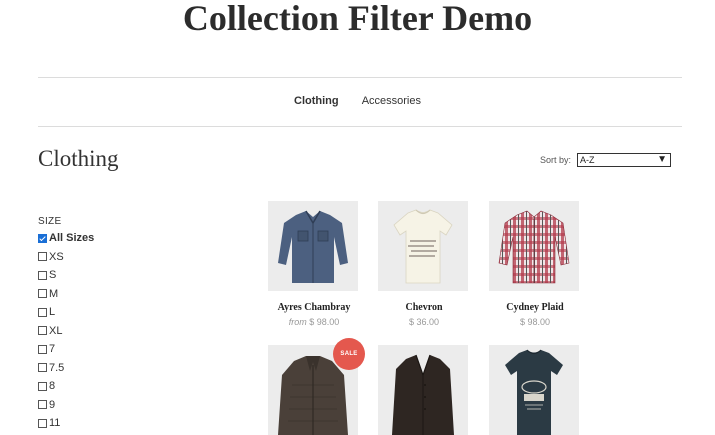  What do you see at coordinates (66, 294) in the screenshot?
I see `filter-option-m: M` at bounding box center [66, 294].